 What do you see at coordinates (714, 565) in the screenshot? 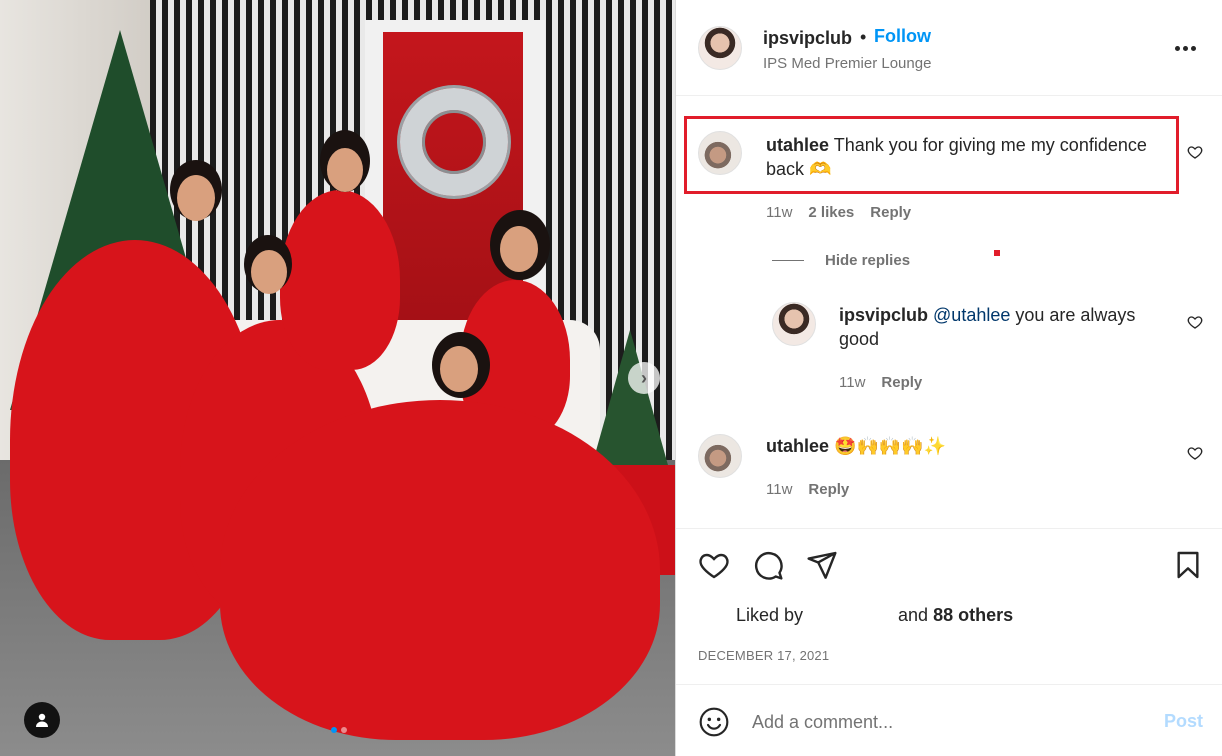
I see `heart-icon` at bounding box center [714, 565].